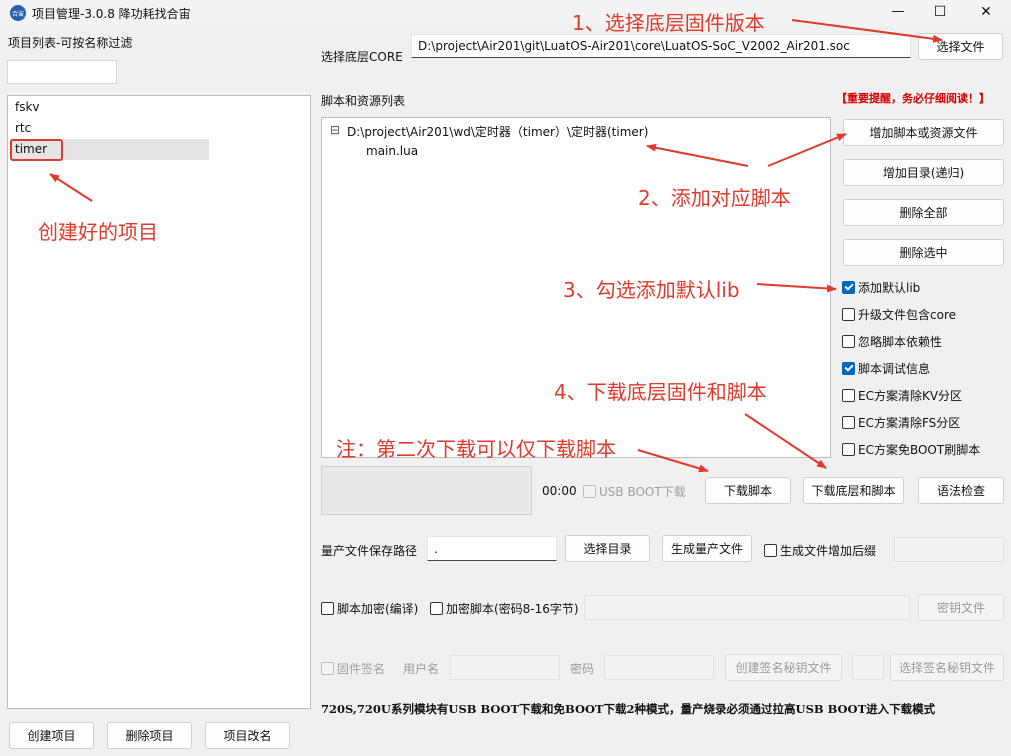  Describe the element at coordinates (961, 490) in the screenshot. I see `syntax-check-button: 语法检查` at that location.